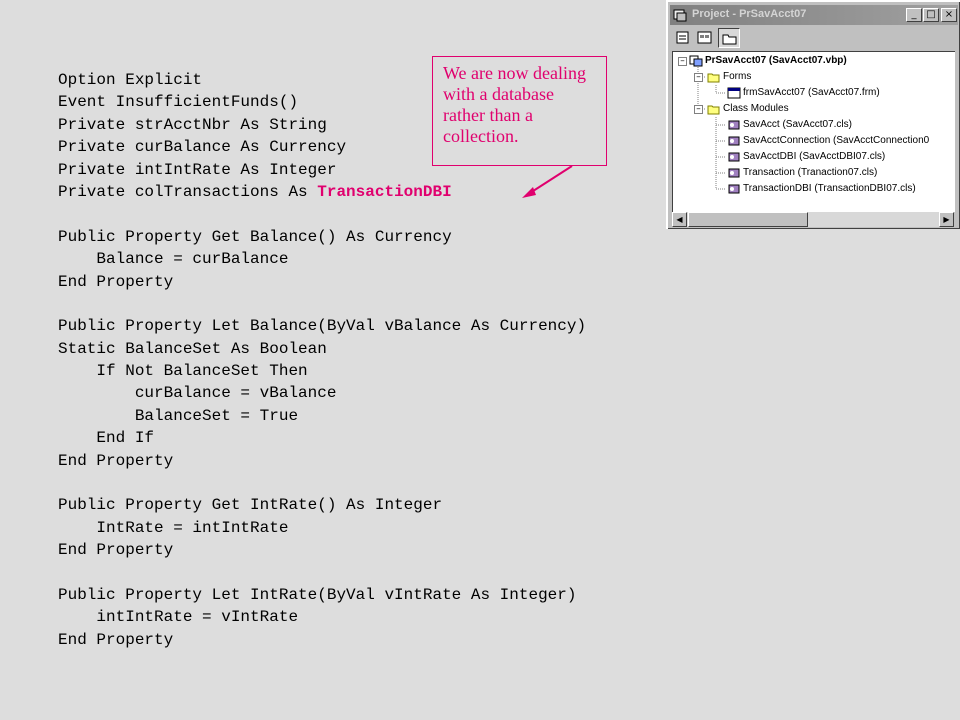 This screenshot has width=960, height=720. Describe the element at coordinates (814, 156) in the screenshot. I see `tree-item-class-label: SavAcctDBI (SavAcctDBI07.cls)` at that location.